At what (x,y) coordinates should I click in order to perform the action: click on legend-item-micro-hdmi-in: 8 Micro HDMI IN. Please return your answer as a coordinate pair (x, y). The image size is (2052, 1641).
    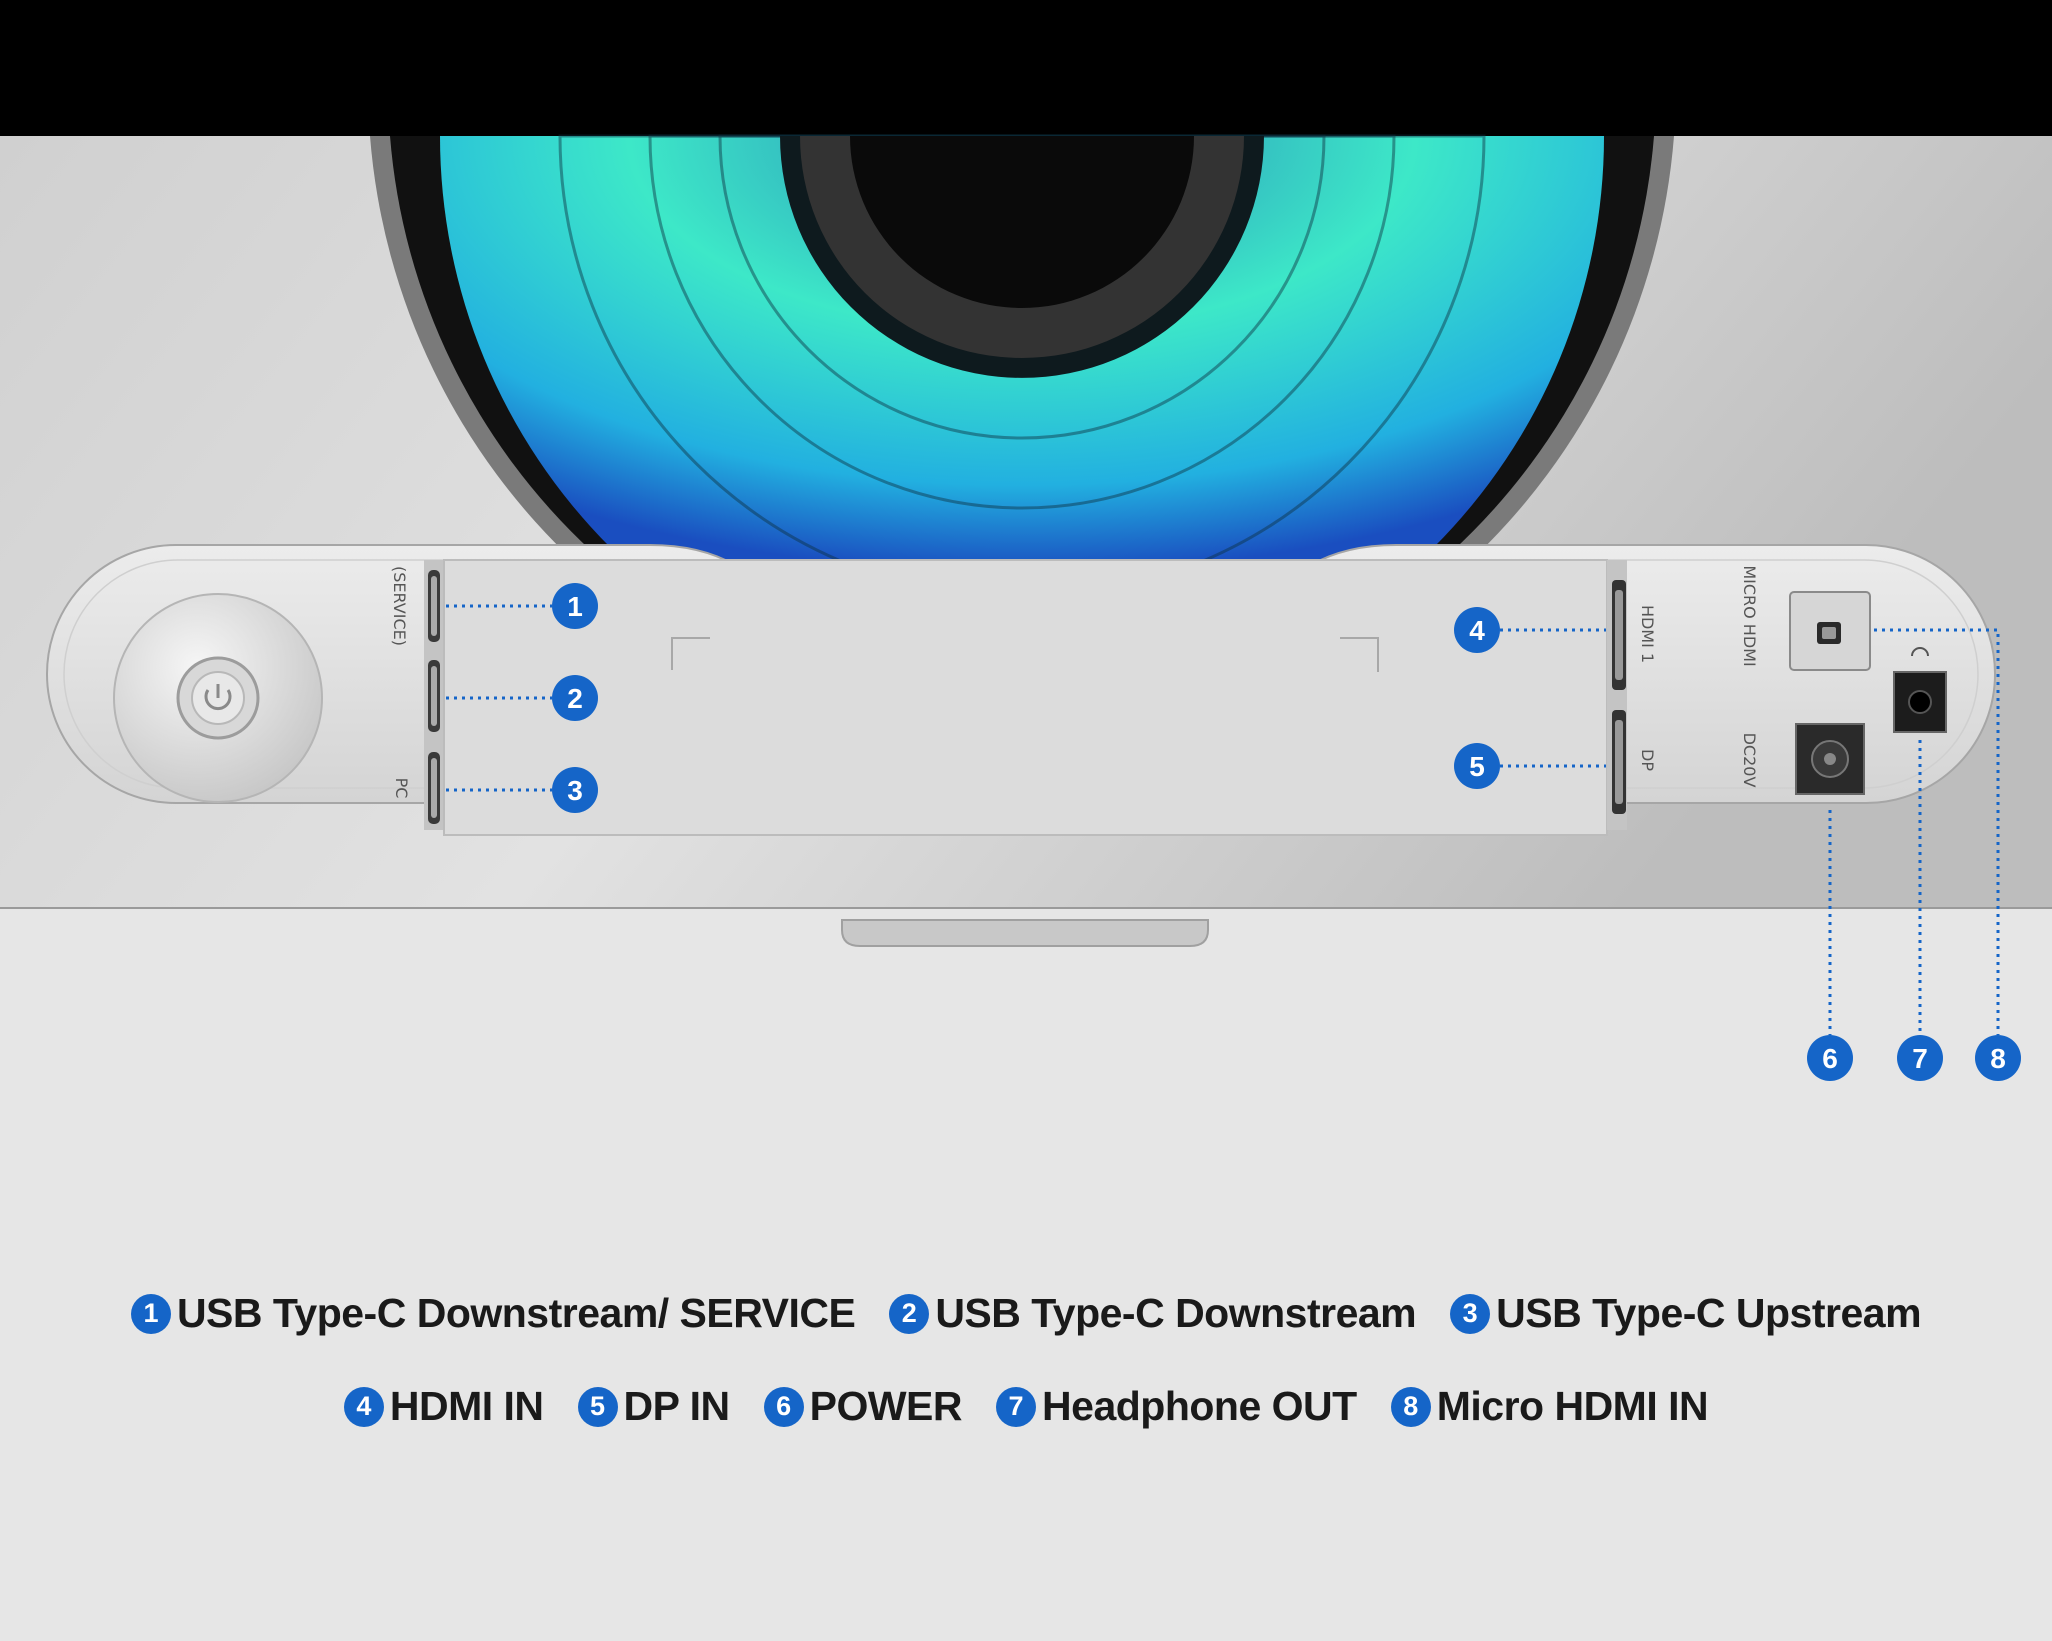
    Looking at the image, I should click on (1549, 1406).